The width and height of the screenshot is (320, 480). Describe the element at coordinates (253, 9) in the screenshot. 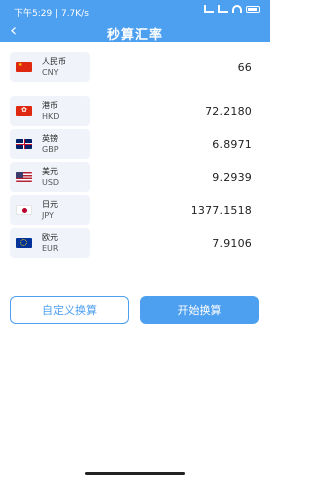

I see `battery-icon` at that location.